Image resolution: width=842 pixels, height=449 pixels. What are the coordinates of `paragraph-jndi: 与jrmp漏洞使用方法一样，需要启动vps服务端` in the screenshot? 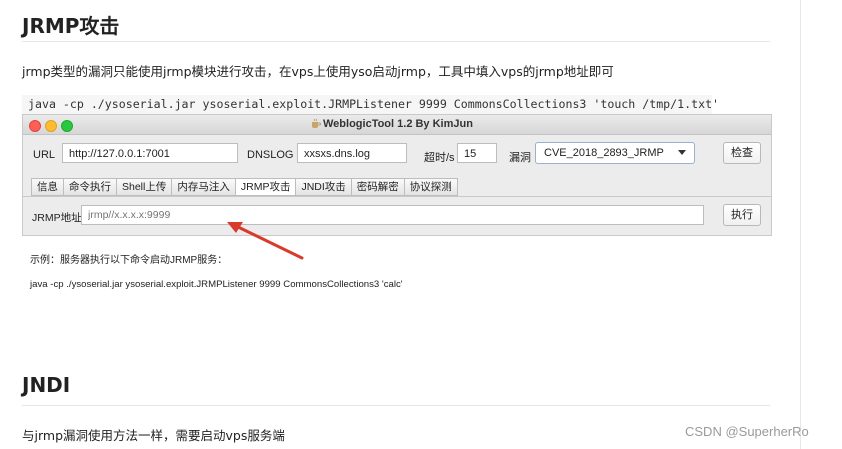 It's located at (153, 435).